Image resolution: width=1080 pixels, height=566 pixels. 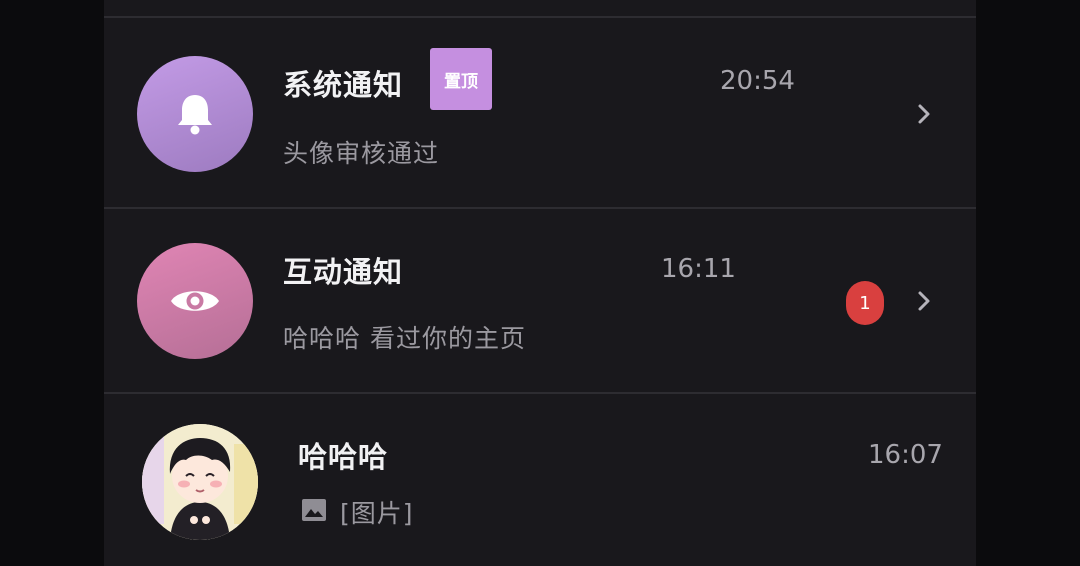 What do you see at coordinates (377, 513) in the screenshot?
I see `chat-preview: [图片]` at bounding box center [377, 513].